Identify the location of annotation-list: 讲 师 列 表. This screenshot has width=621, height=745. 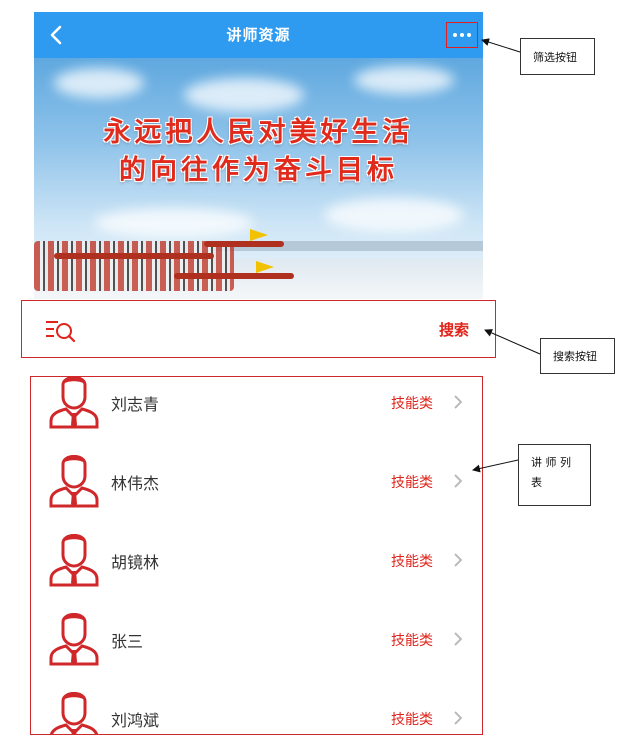
(554, 475).